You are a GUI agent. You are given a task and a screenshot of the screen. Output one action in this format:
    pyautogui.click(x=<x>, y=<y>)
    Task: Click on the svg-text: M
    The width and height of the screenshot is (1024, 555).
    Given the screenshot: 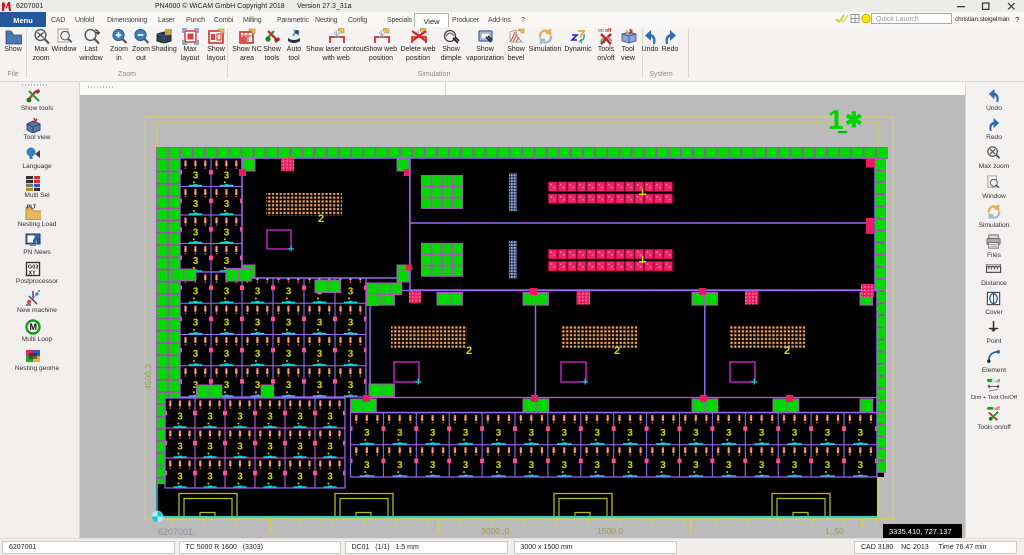 What is the action you would take?
    pyautogui.click(x=34, y=327)
    